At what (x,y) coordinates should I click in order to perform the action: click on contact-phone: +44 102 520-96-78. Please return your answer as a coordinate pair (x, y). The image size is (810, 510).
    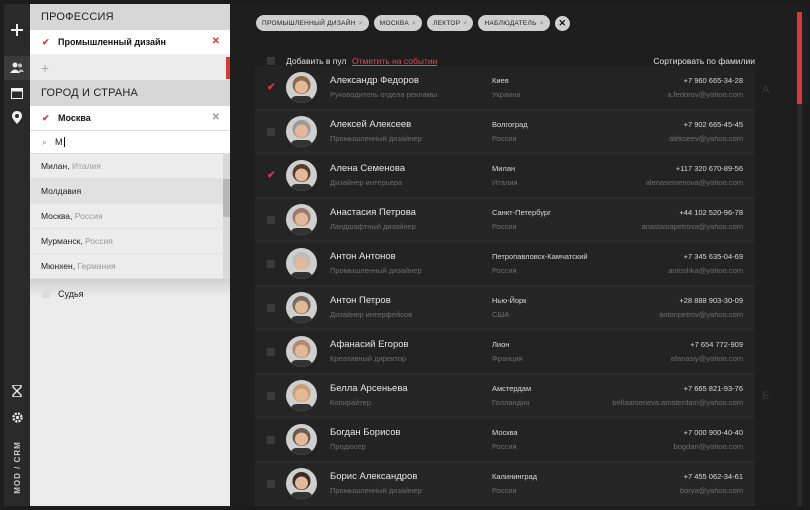
    Looking at the image, I should click on (711, 212).